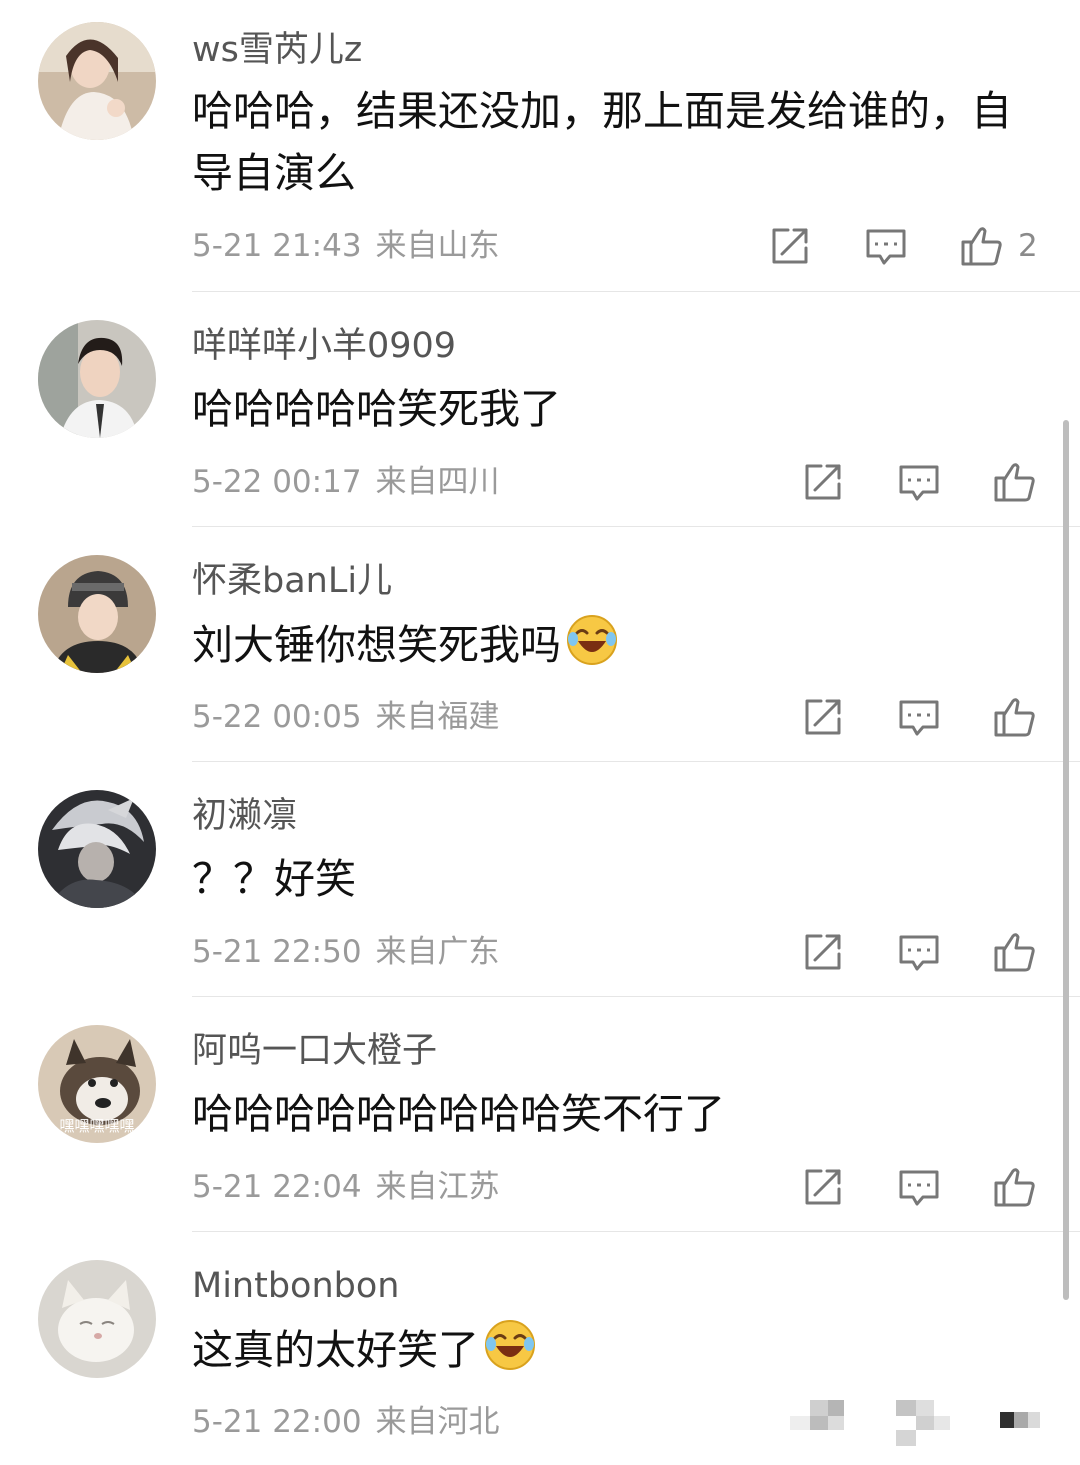 This screenshot has width=1080, height=1465. Describe the element at coordinates (96, 1126) in the screenshot. I see `avatar-caption: 嘿嘿嘿嘿嘿` at that location.